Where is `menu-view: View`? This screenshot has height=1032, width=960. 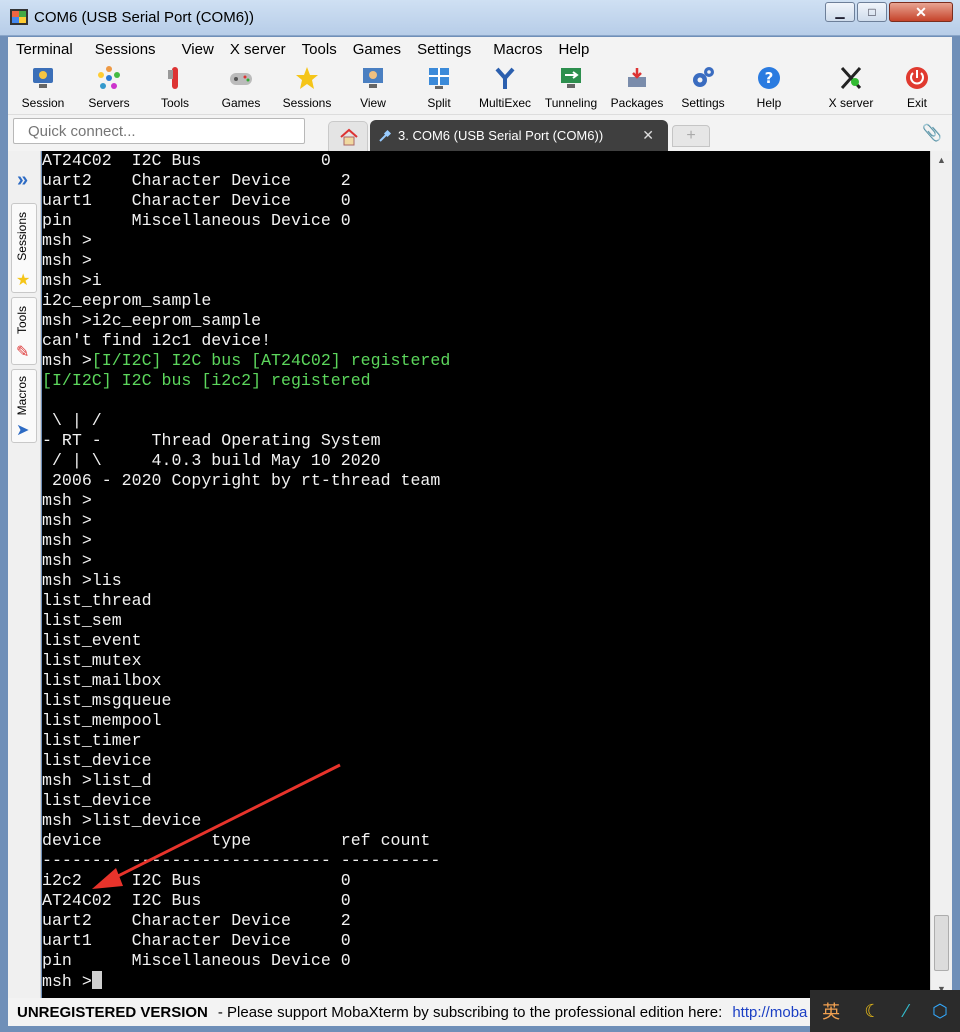
menu-view: View is located at coordinates (198, 49).